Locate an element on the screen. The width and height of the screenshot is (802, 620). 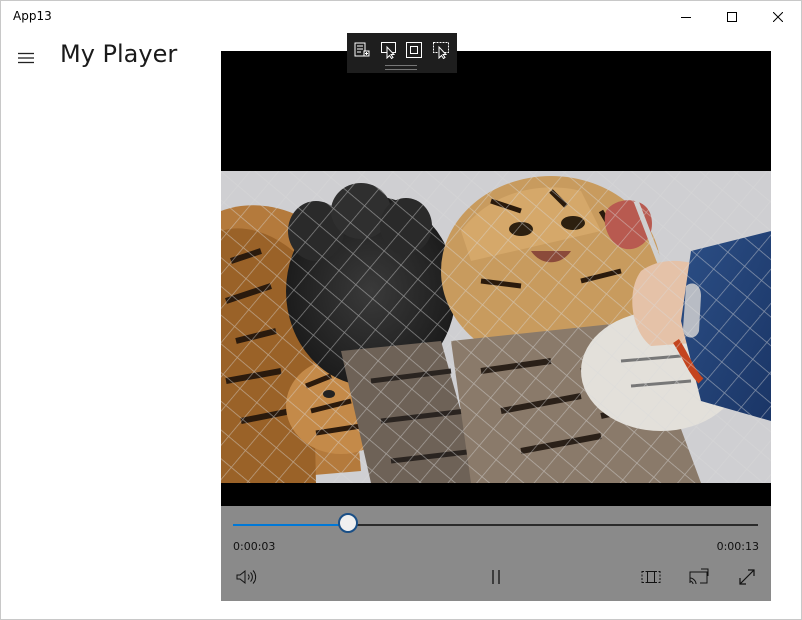
pause-button is located at coordinates (496, 577).